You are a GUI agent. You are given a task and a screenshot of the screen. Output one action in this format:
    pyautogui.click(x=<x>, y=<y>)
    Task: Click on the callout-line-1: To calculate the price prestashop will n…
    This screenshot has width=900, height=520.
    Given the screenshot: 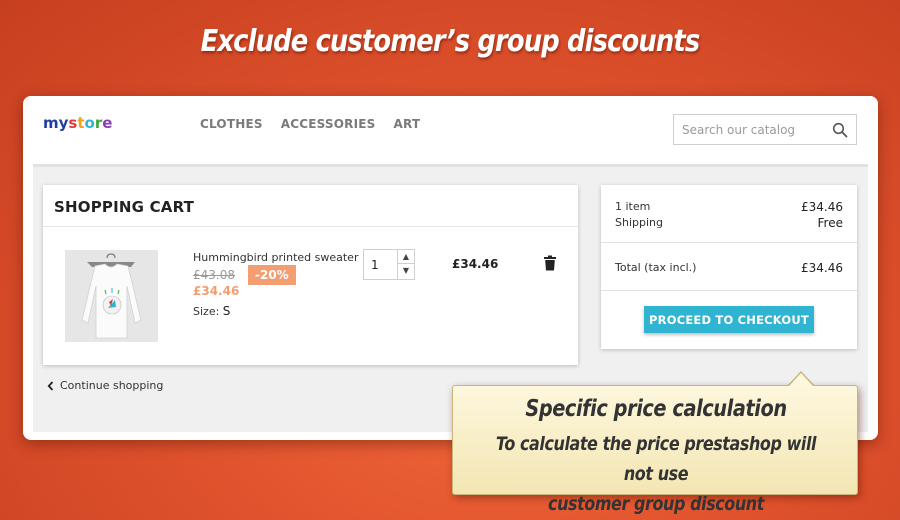 What is the action you would take?
    pyautogui.click(x=656, y=459)
    